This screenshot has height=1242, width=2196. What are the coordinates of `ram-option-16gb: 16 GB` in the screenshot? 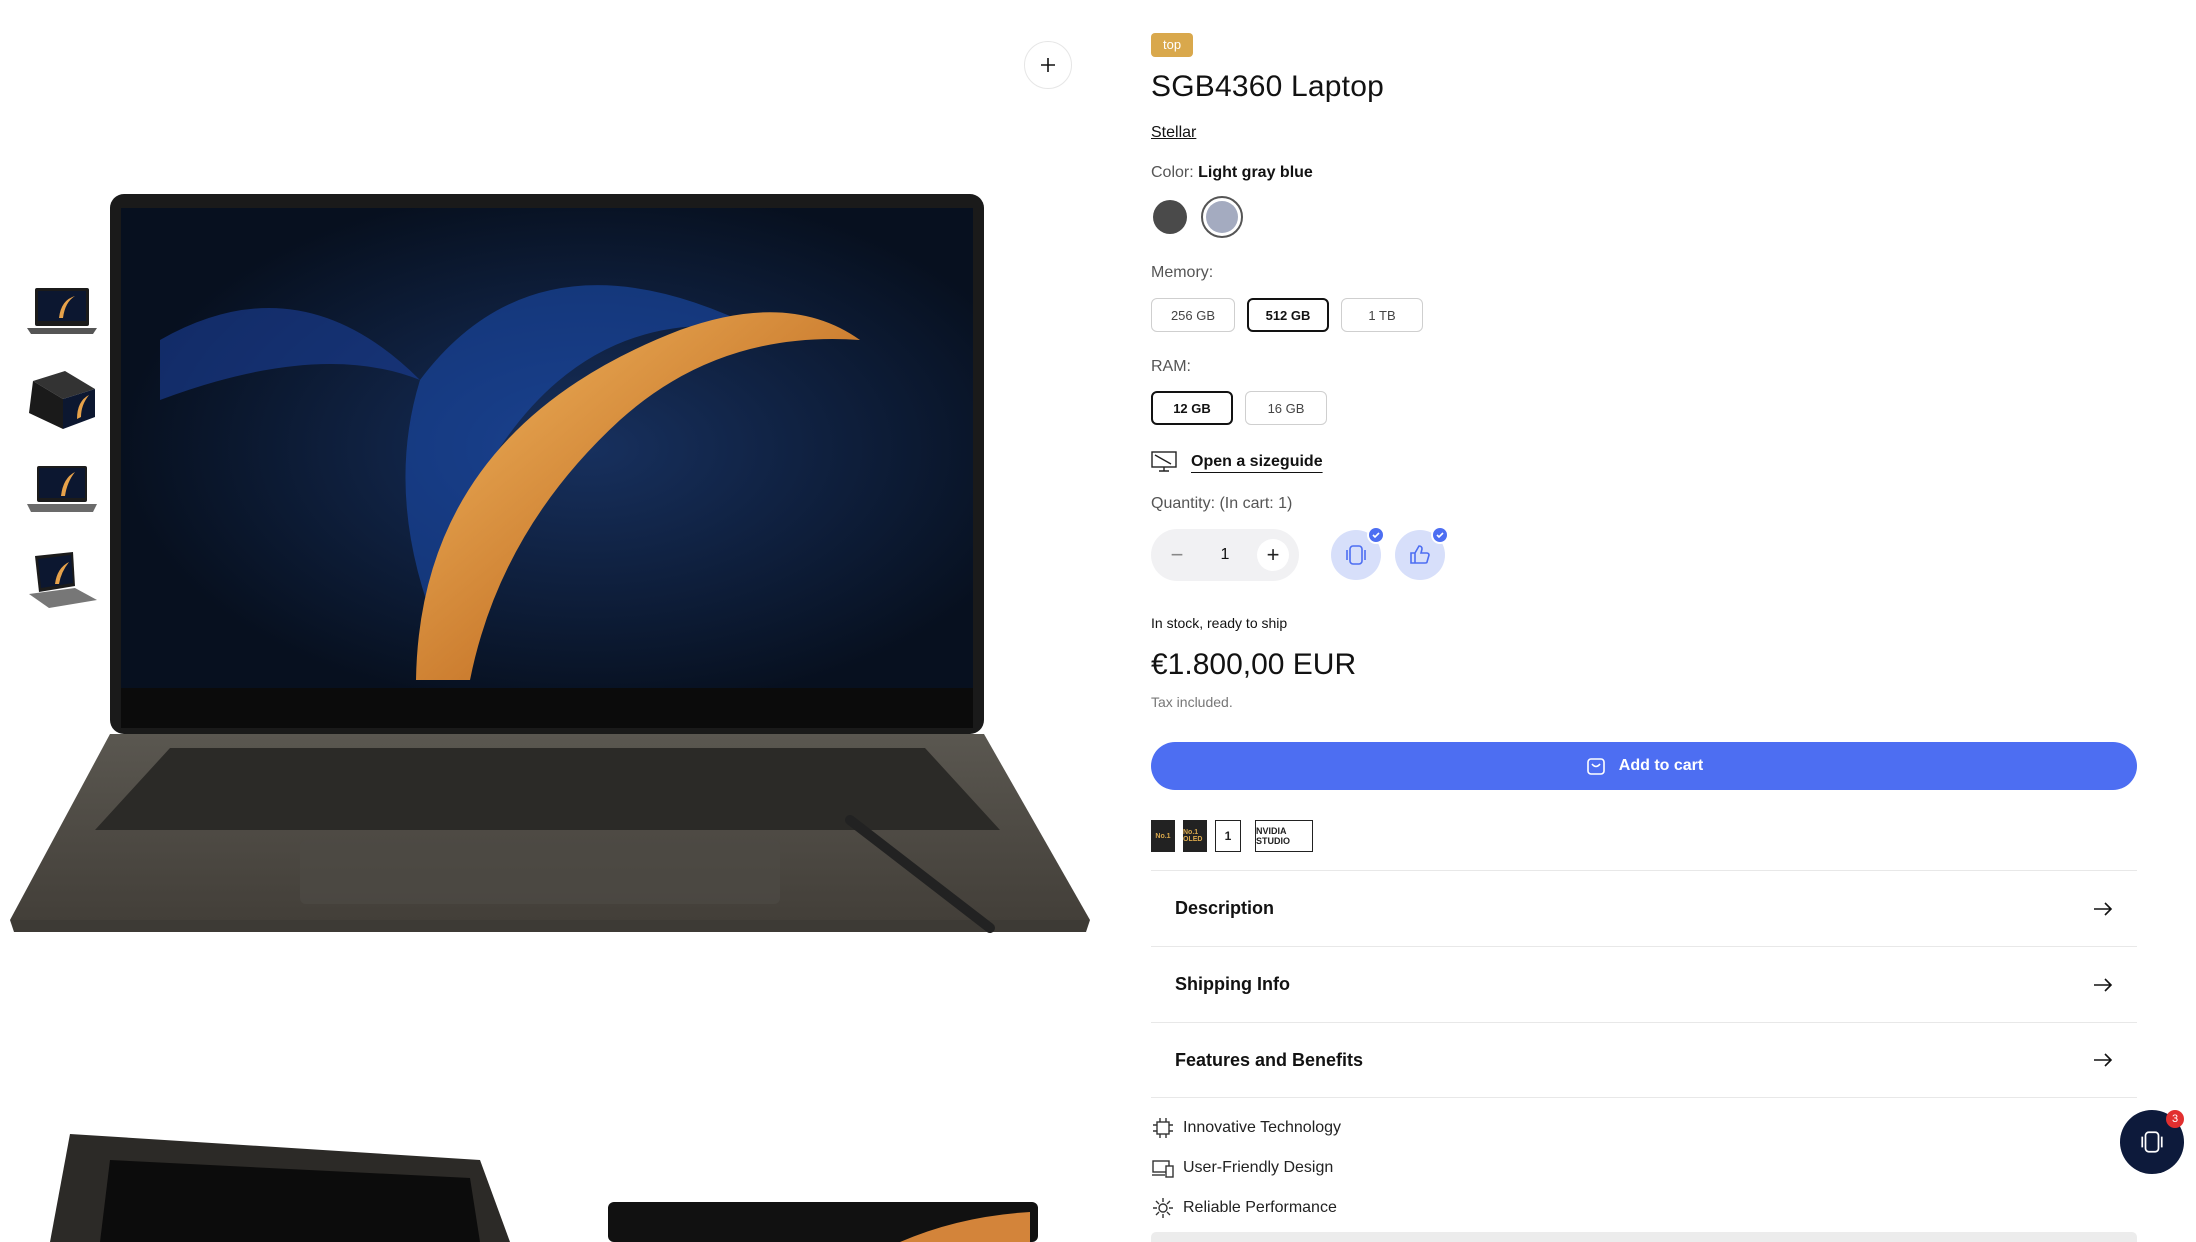 It's located at (1286, 408).